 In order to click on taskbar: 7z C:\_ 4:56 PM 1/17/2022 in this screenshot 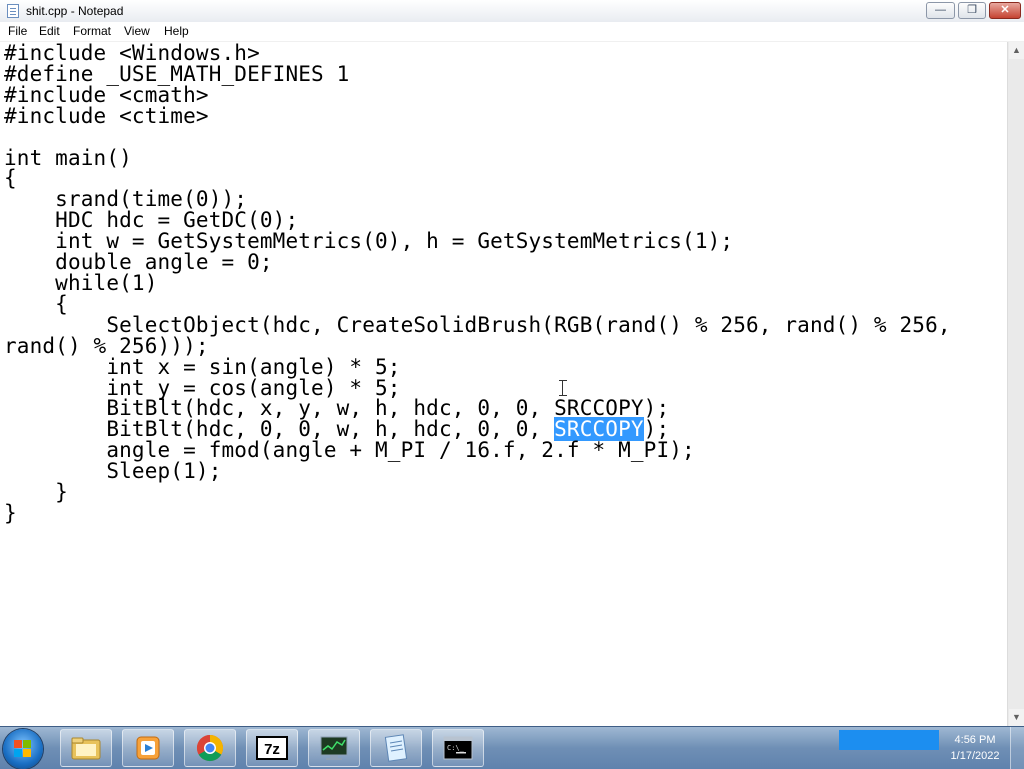, I will do `click(512, 747)`.